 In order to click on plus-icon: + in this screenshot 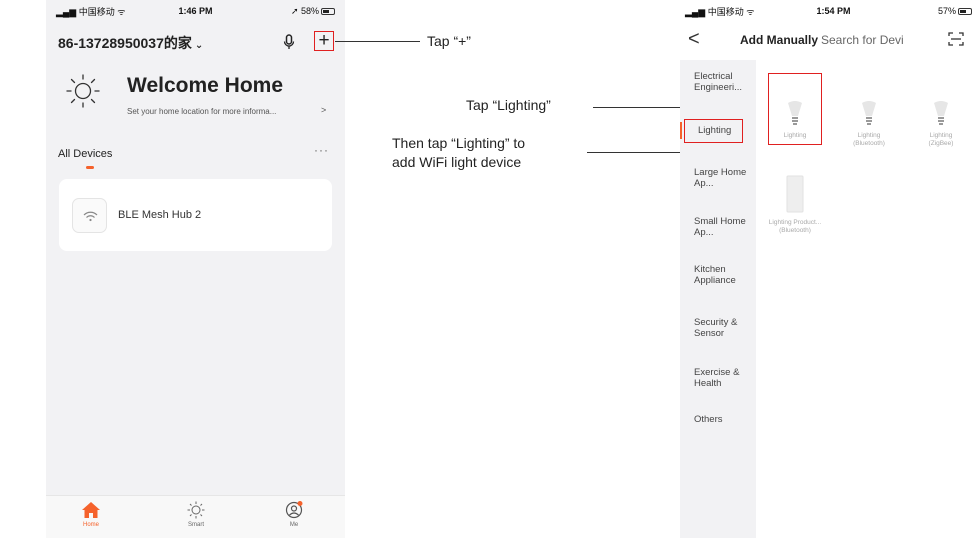, I will do `click(324, 40)`.